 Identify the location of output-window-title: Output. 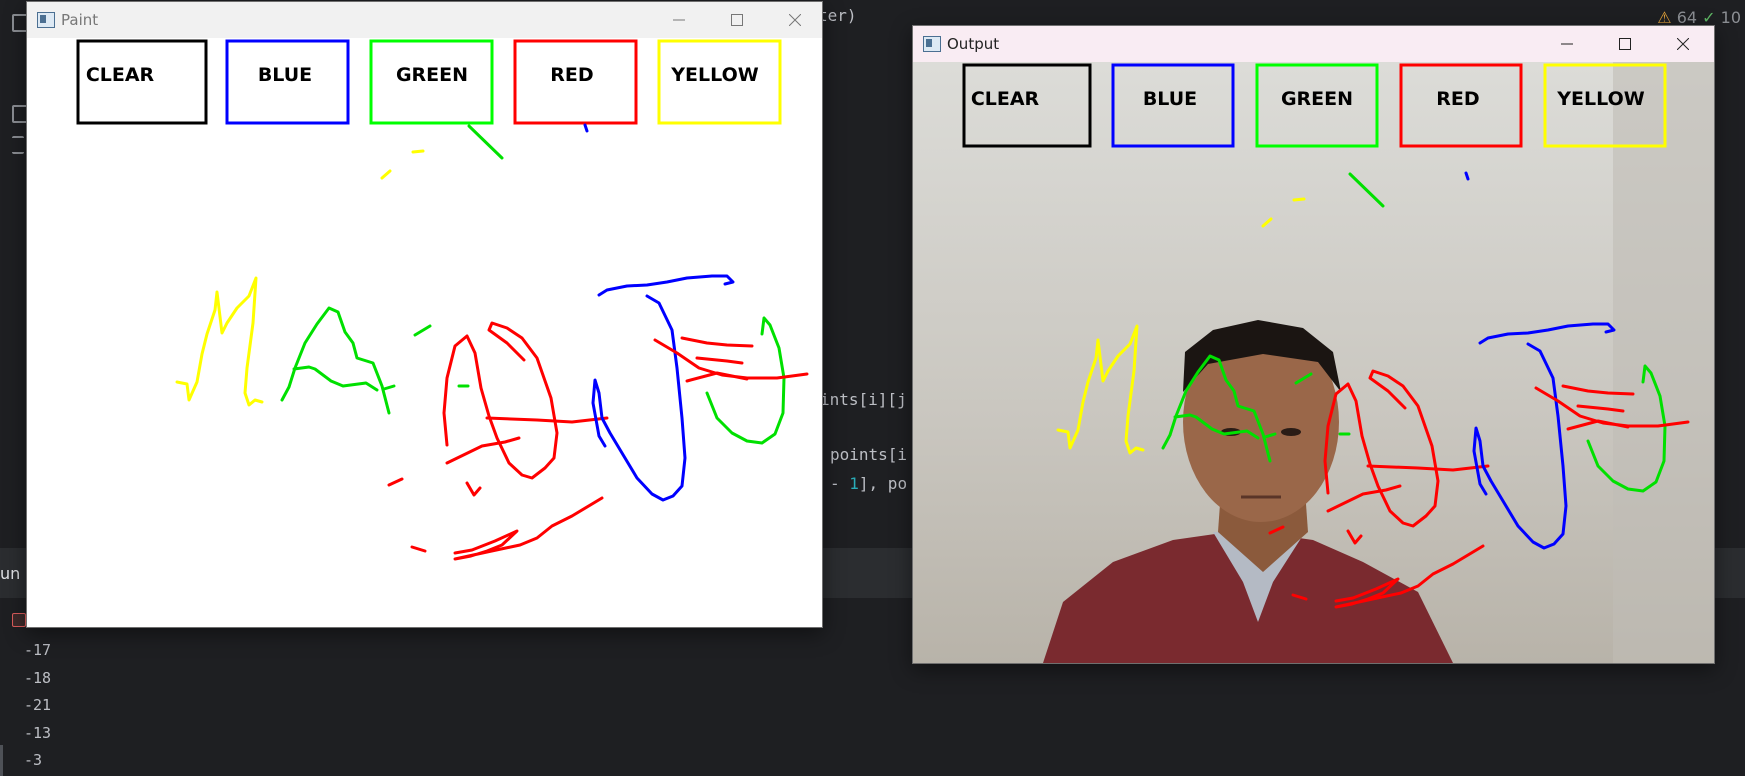
(973, 44).